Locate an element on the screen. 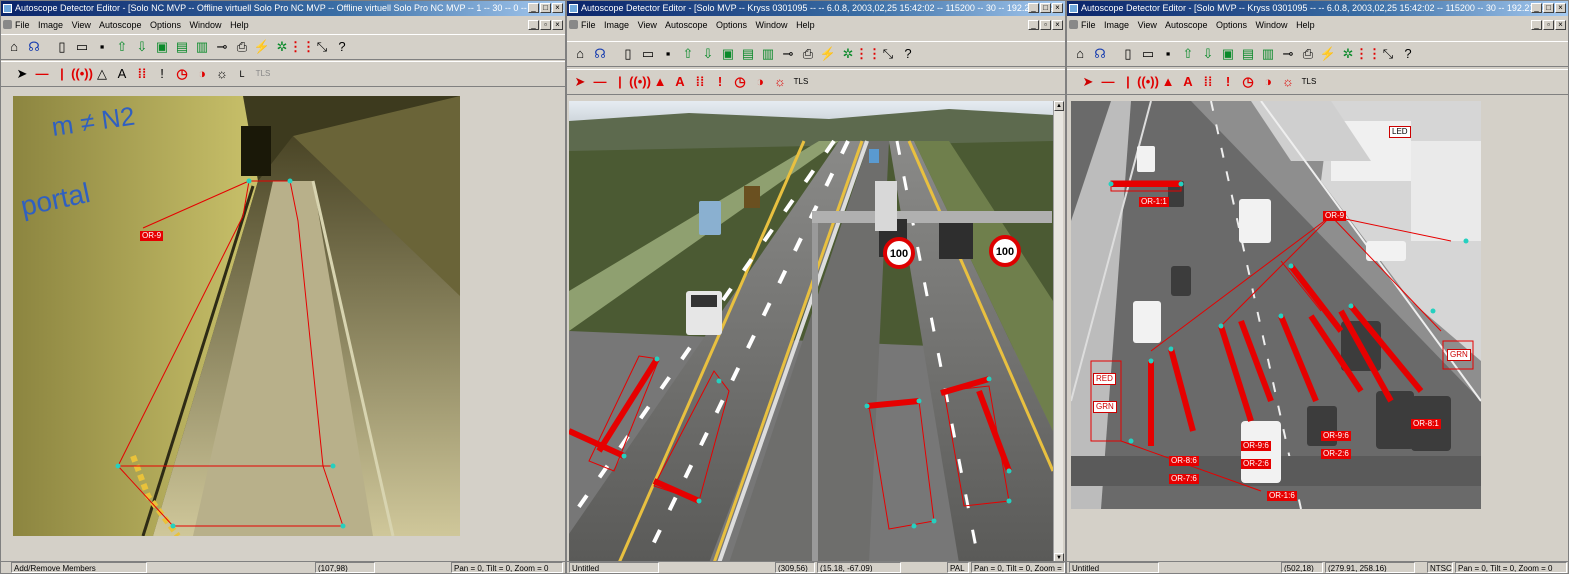 This screenshot has width=1569, height=574. triangle-icon: ▲ is located at coordinates (1168, 82).